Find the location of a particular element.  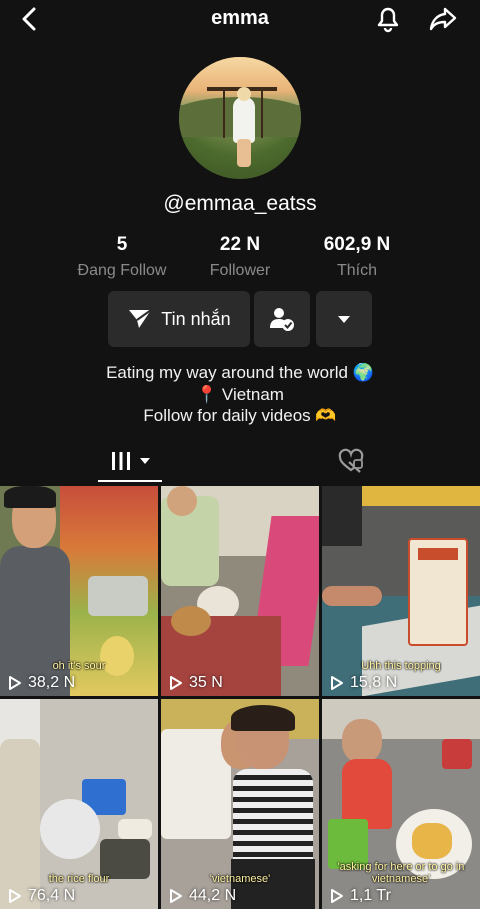

message-button: Tin nhắn is located at coordinates (179, 319).